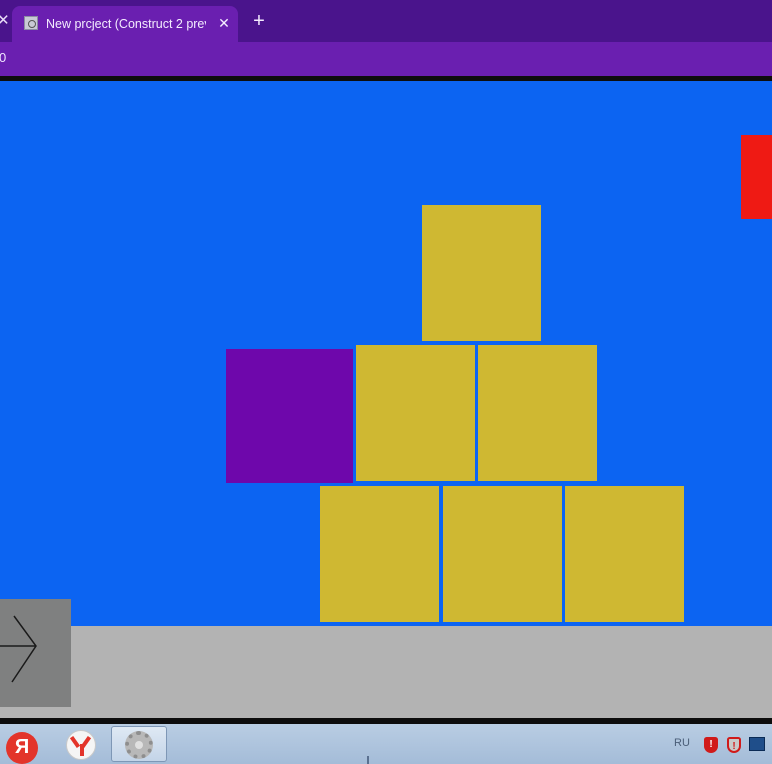 The width and height of the screenshot is (772, 764). I want to click on active-tab: New prcject (Construct 2 preview ✕, so click(125, 24).